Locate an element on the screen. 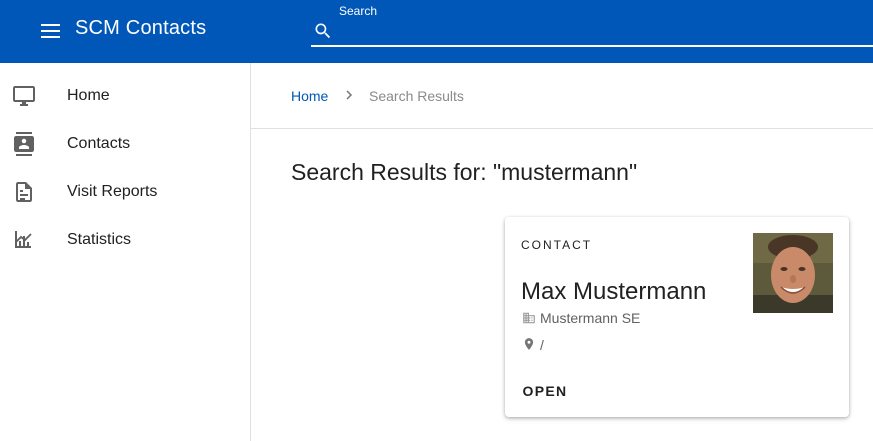 This screenshot has height=441, width=873. breadcrumb-current: Search Results is located at coordinates (416, 96).